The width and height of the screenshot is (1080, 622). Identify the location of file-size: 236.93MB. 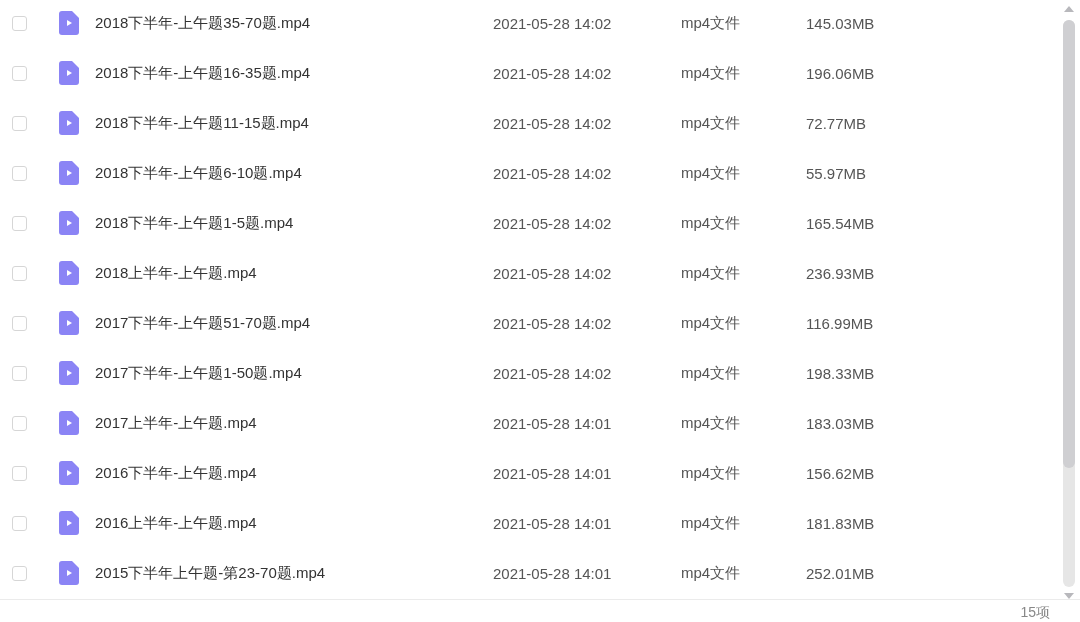
(840, 273).